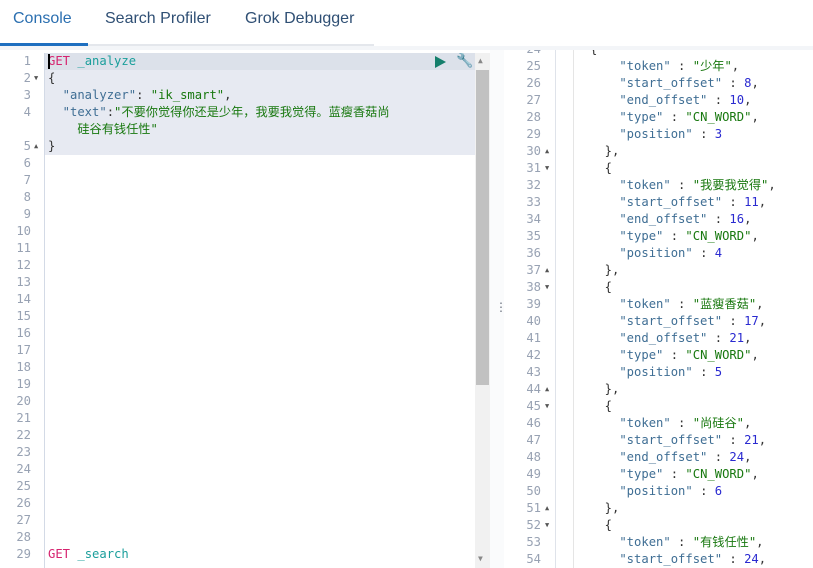 The image size is (813, 568). Describe the element at coordinates (533, 151) in the screenshot. I see `line-number-text: 30` at that location.